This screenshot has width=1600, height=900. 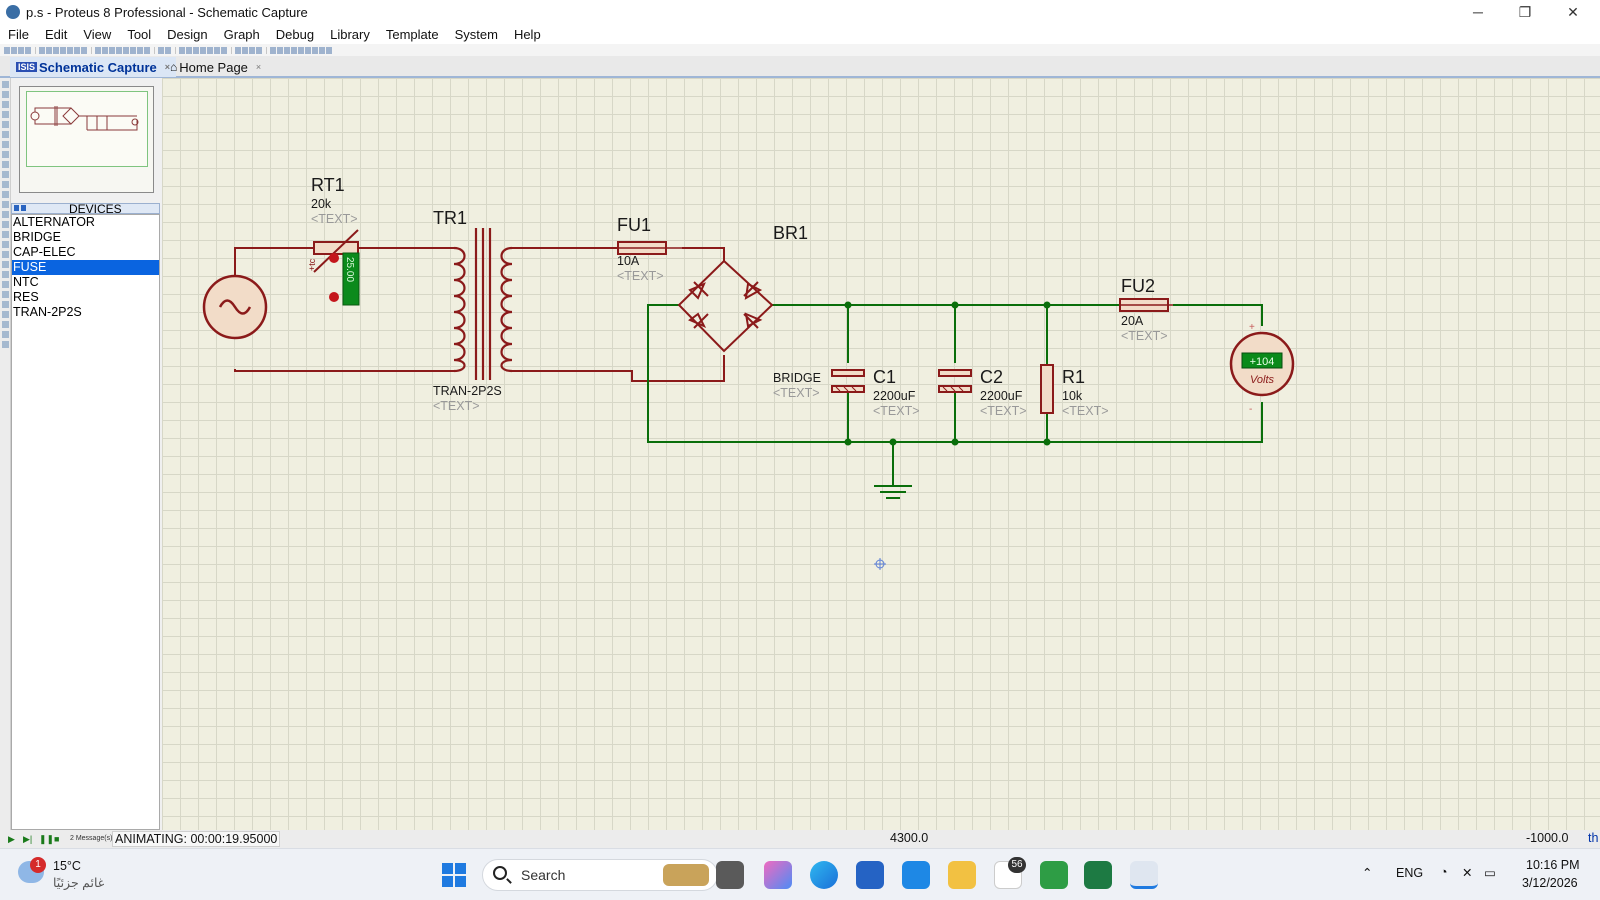 What do you see at coordinates (916, 875) in the screenshot?
I see `app-icon` at bounding box center [916, 875].